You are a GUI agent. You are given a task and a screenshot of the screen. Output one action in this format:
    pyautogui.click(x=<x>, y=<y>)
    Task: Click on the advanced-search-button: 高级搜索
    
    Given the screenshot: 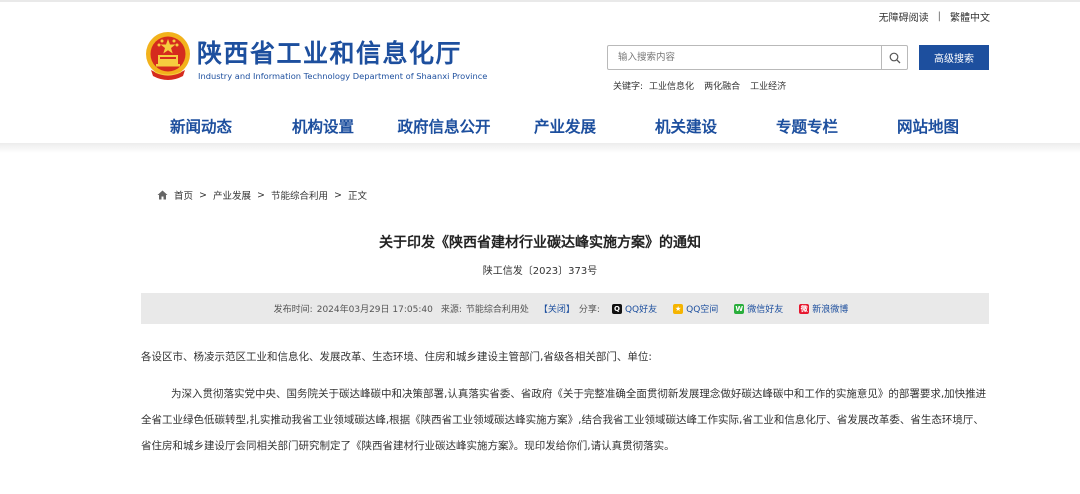 What is the action you would take?
    pyautogui.click(x=954, y=57)
    